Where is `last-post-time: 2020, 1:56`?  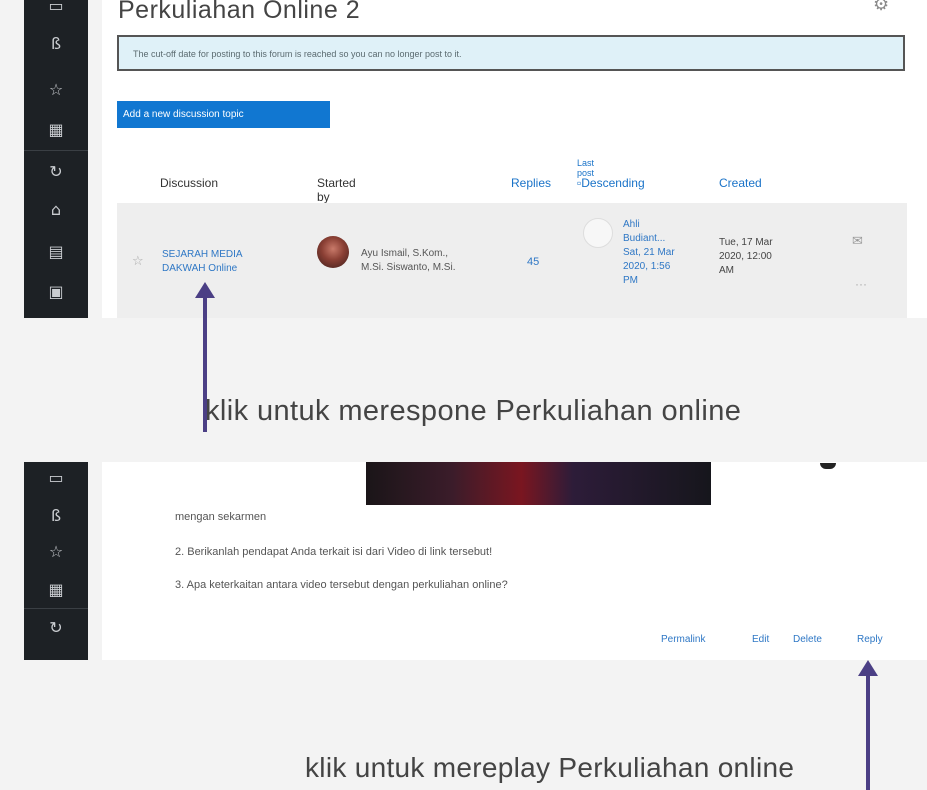
last-post-time: 2020, 1:56 is located at coordinates (647, 266).